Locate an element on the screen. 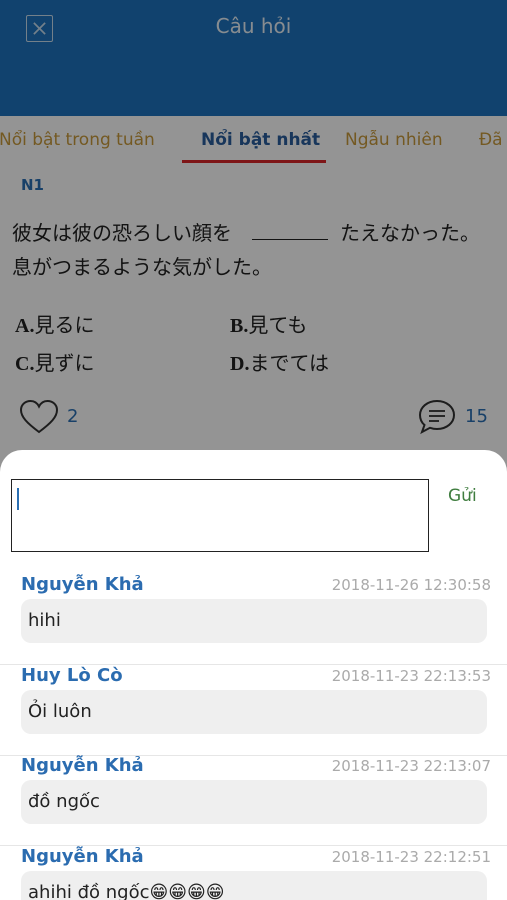 Image resolution: width=507 pixels, height=900 pixels. comment-text: đồ ngốc is located at coordinates (254, 802).